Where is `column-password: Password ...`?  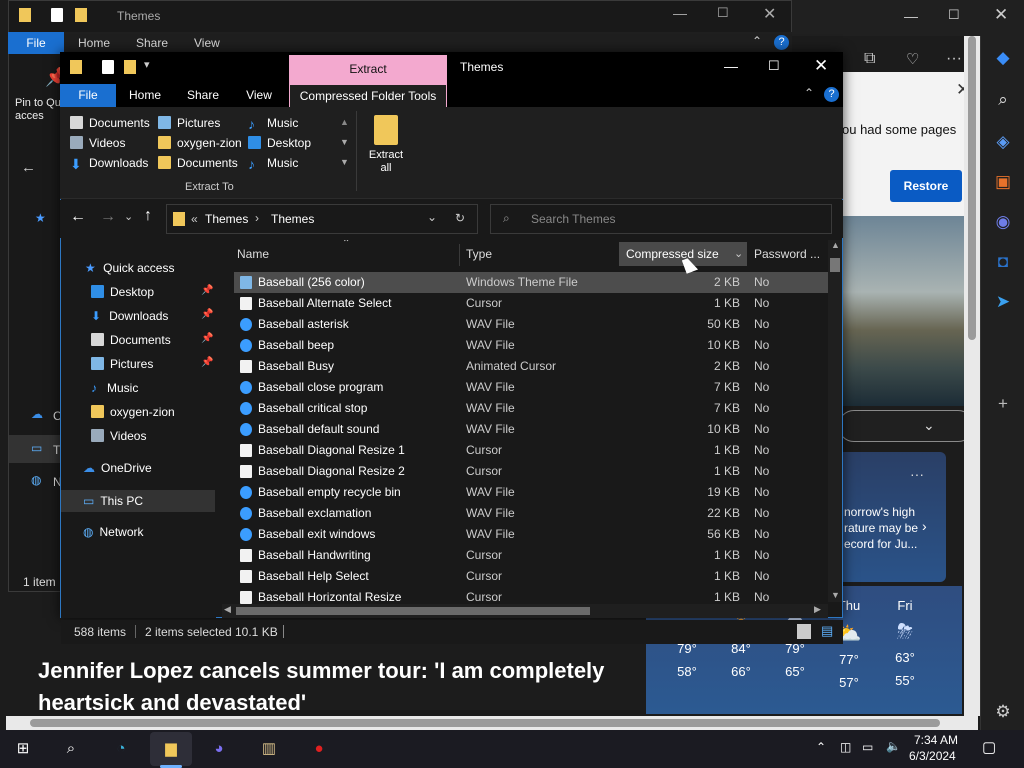 column-password: Password ... is located at coordinates (791, 254).